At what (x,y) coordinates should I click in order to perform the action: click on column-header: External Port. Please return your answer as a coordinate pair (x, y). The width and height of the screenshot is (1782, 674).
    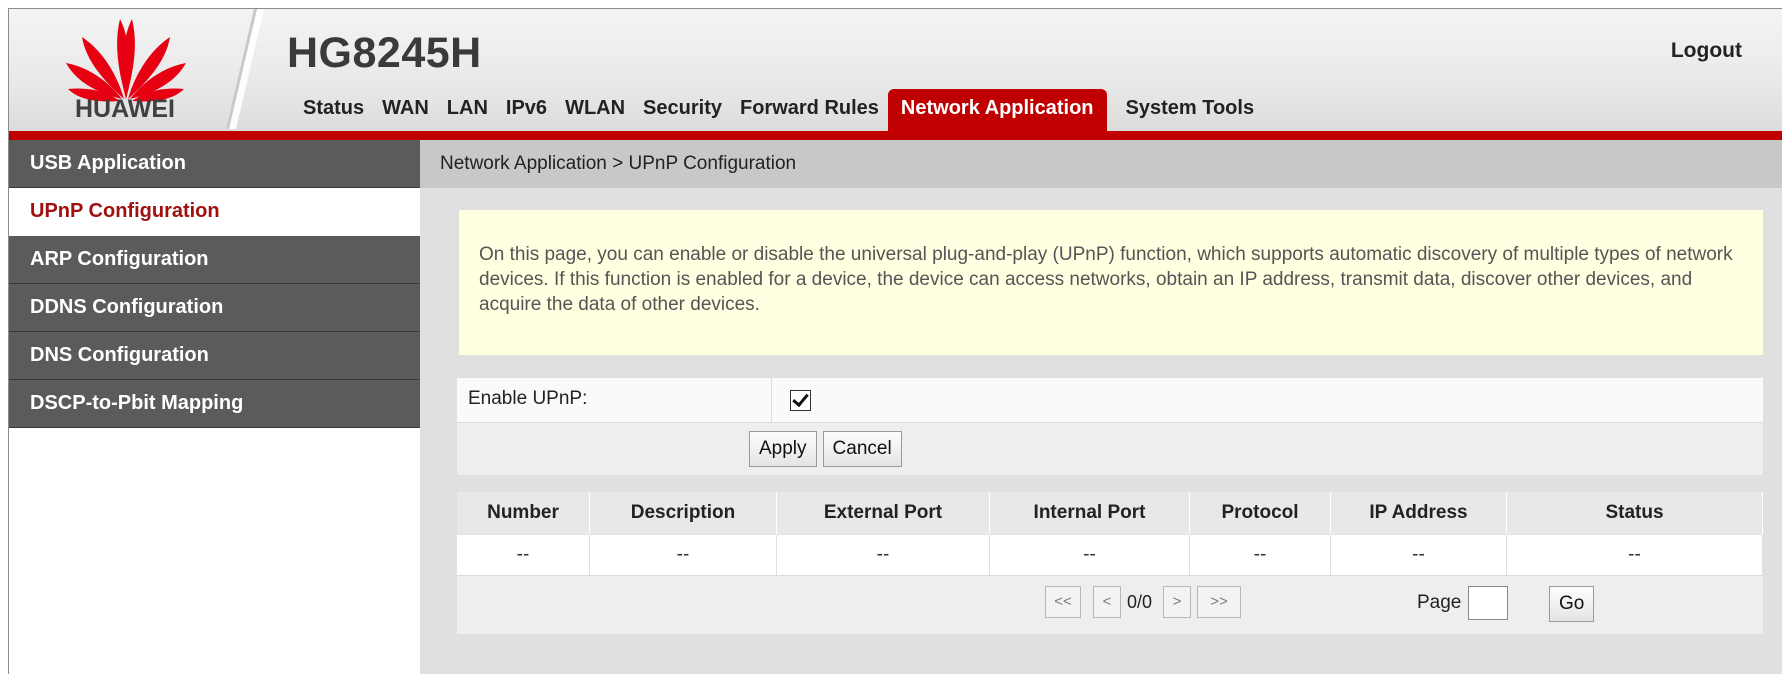
    Looking at the image, I should click on (883, 513).